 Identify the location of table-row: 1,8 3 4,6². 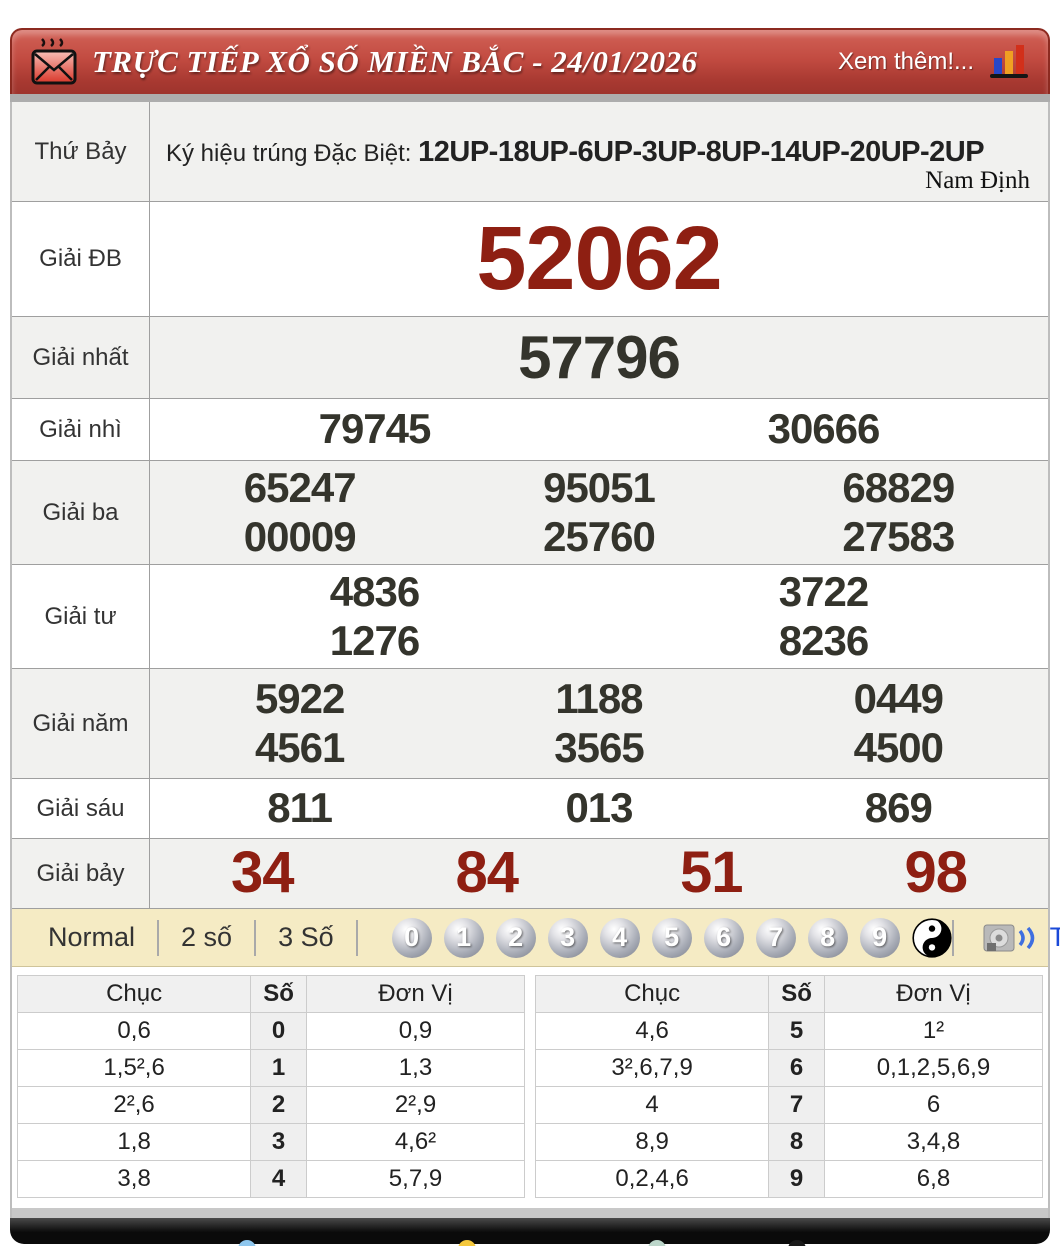
(271, 1142).